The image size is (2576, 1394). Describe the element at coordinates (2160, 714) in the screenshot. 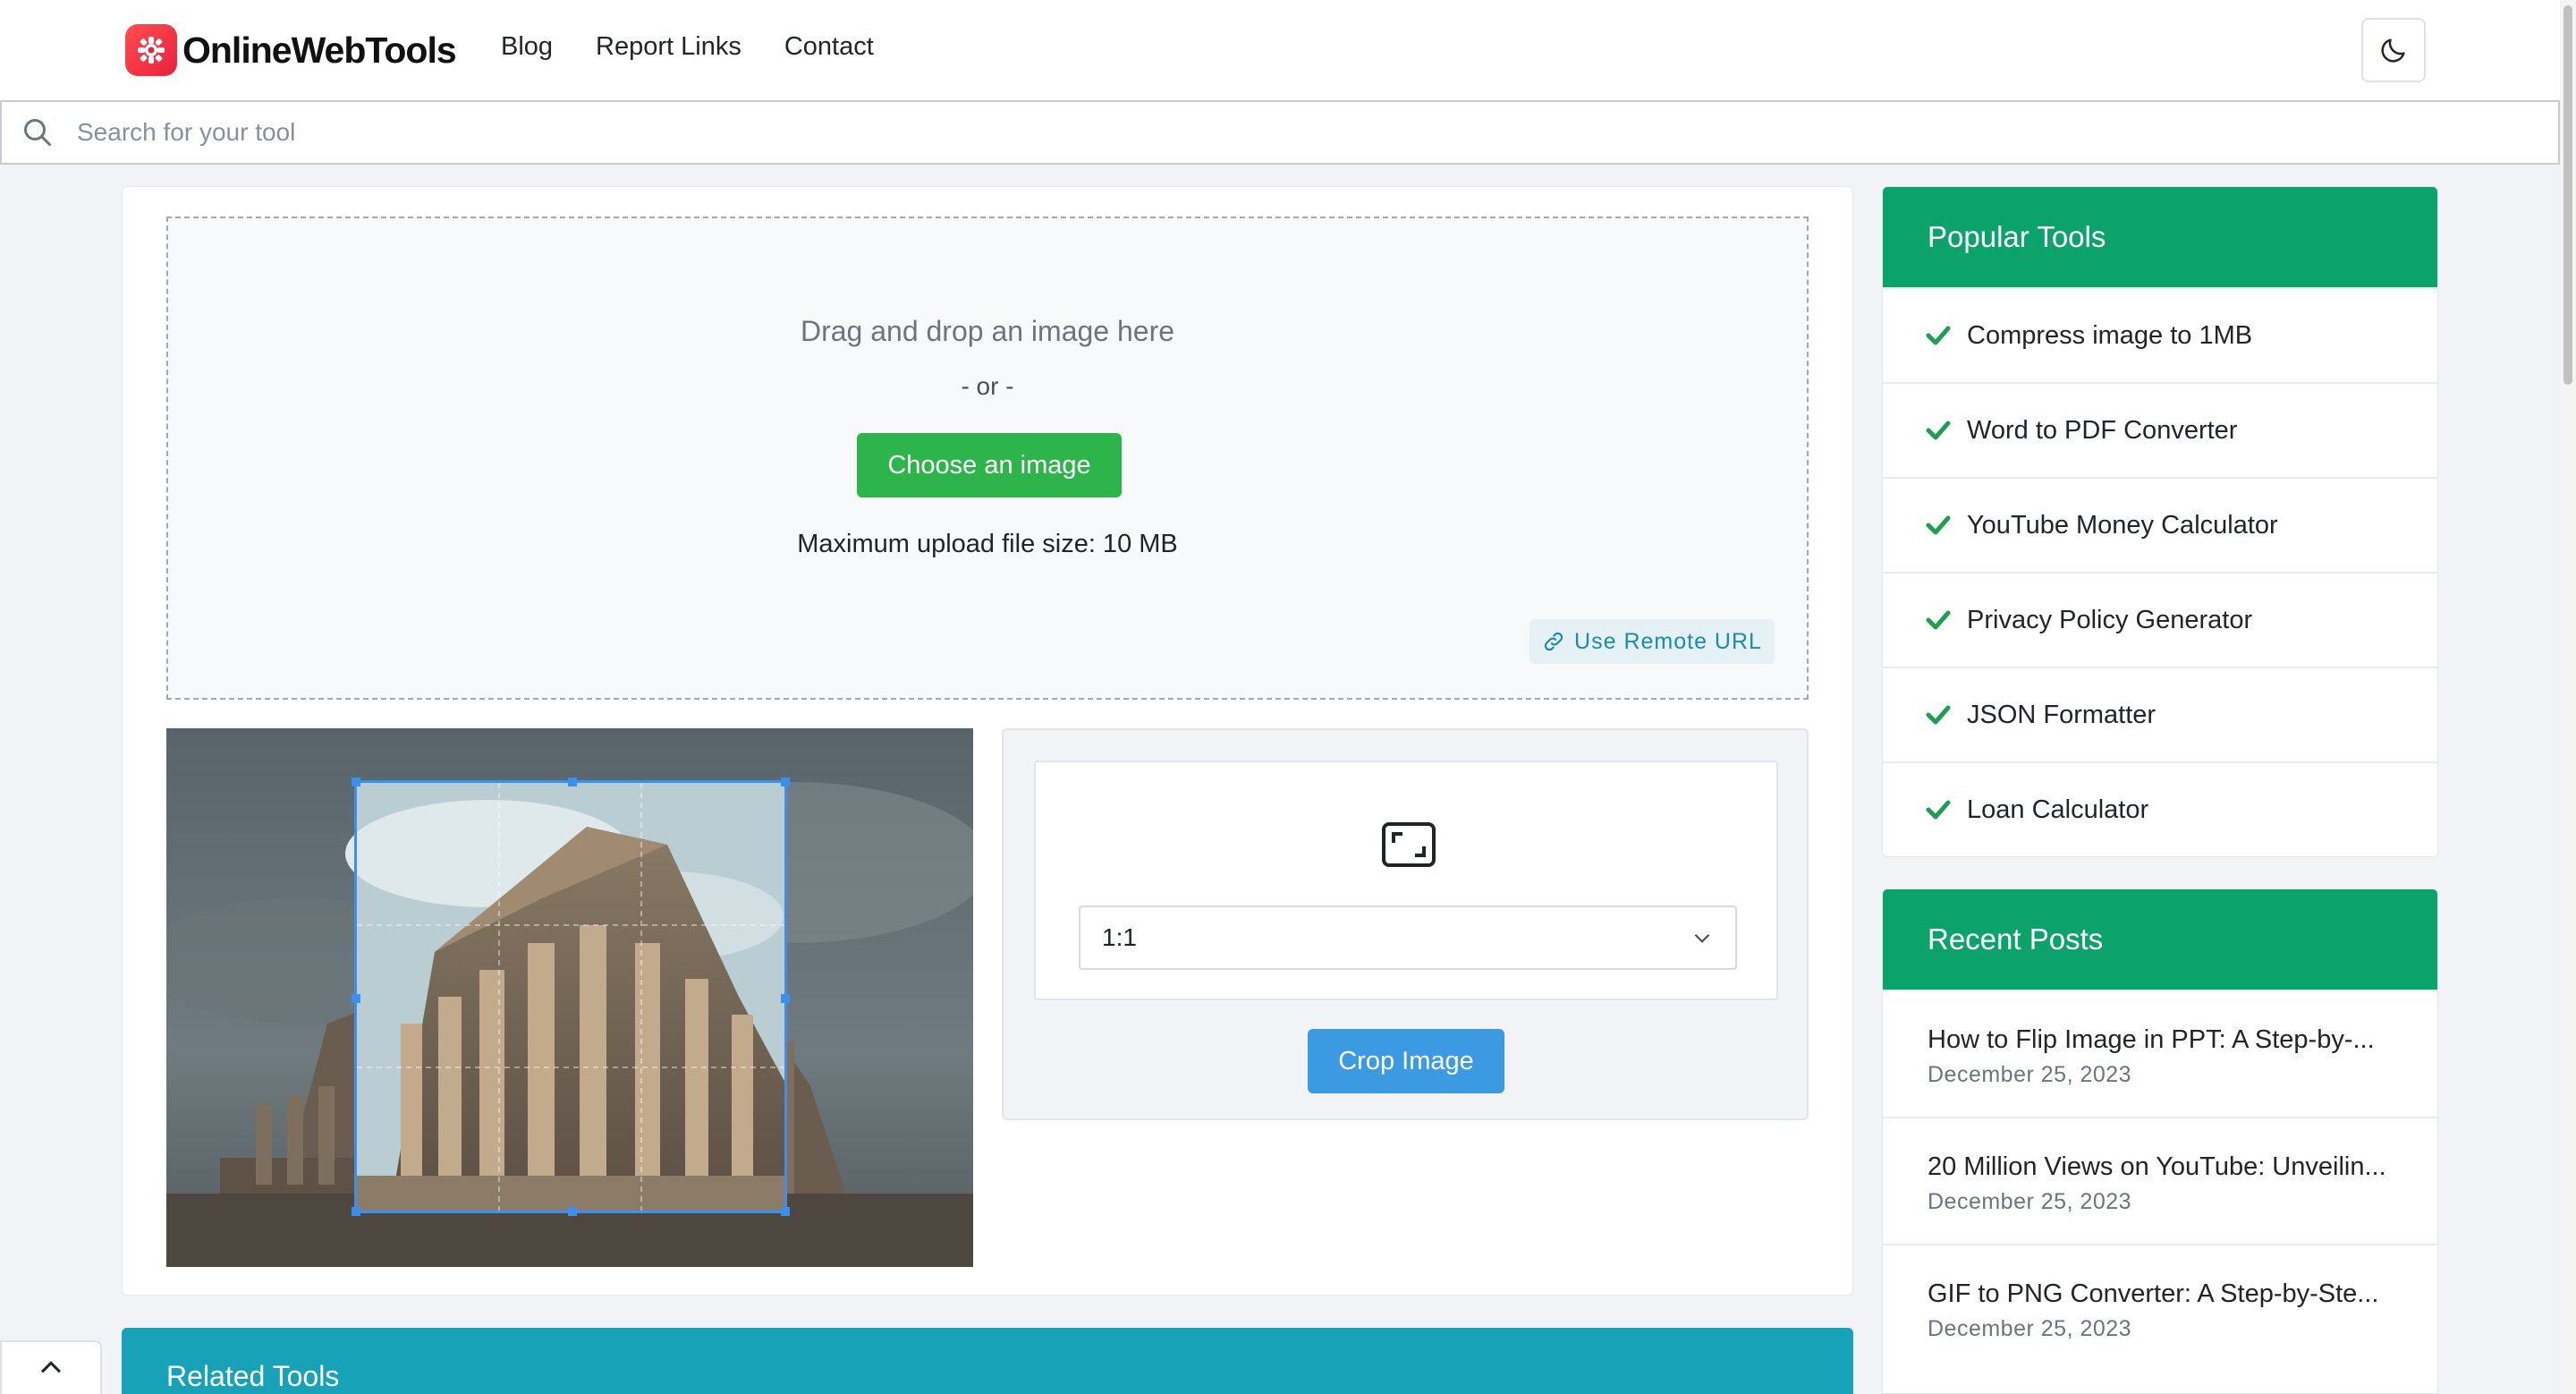

I see `popular-tool-item: JSON Formatter` at that location.